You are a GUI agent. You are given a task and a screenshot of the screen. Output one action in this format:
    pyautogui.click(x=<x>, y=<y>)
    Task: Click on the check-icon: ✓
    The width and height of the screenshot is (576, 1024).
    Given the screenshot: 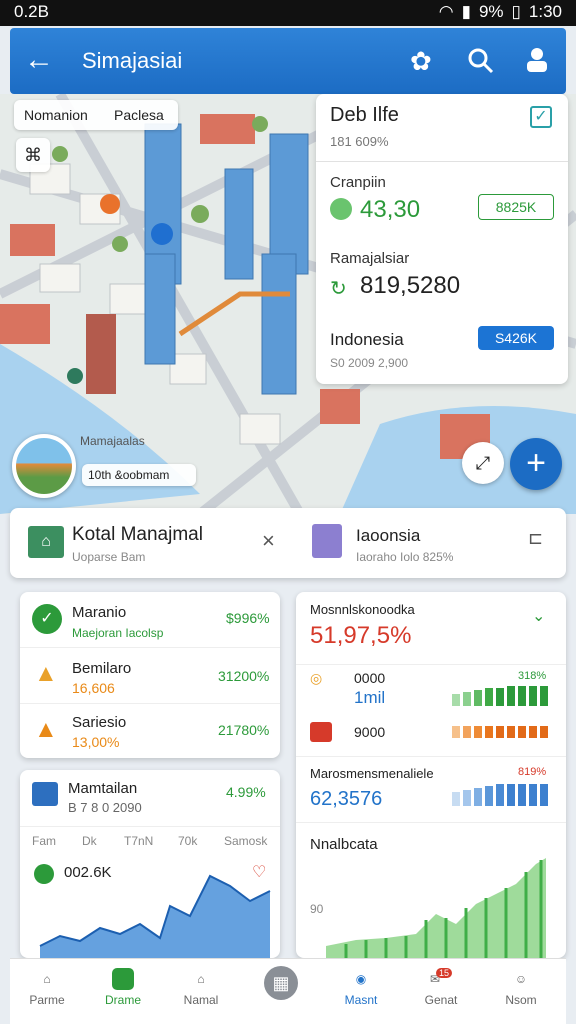 What is the action you would take?
    pyautogui.click(x=47, y=619)
    